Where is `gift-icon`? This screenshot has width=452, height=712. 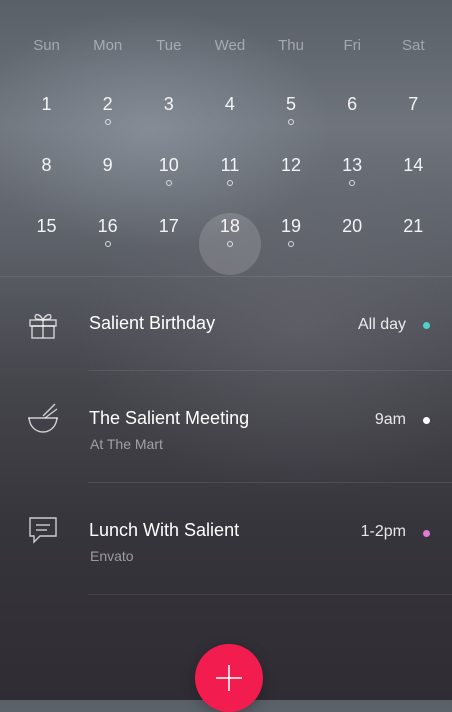
gift-icon is located at coordinates (43, 325).